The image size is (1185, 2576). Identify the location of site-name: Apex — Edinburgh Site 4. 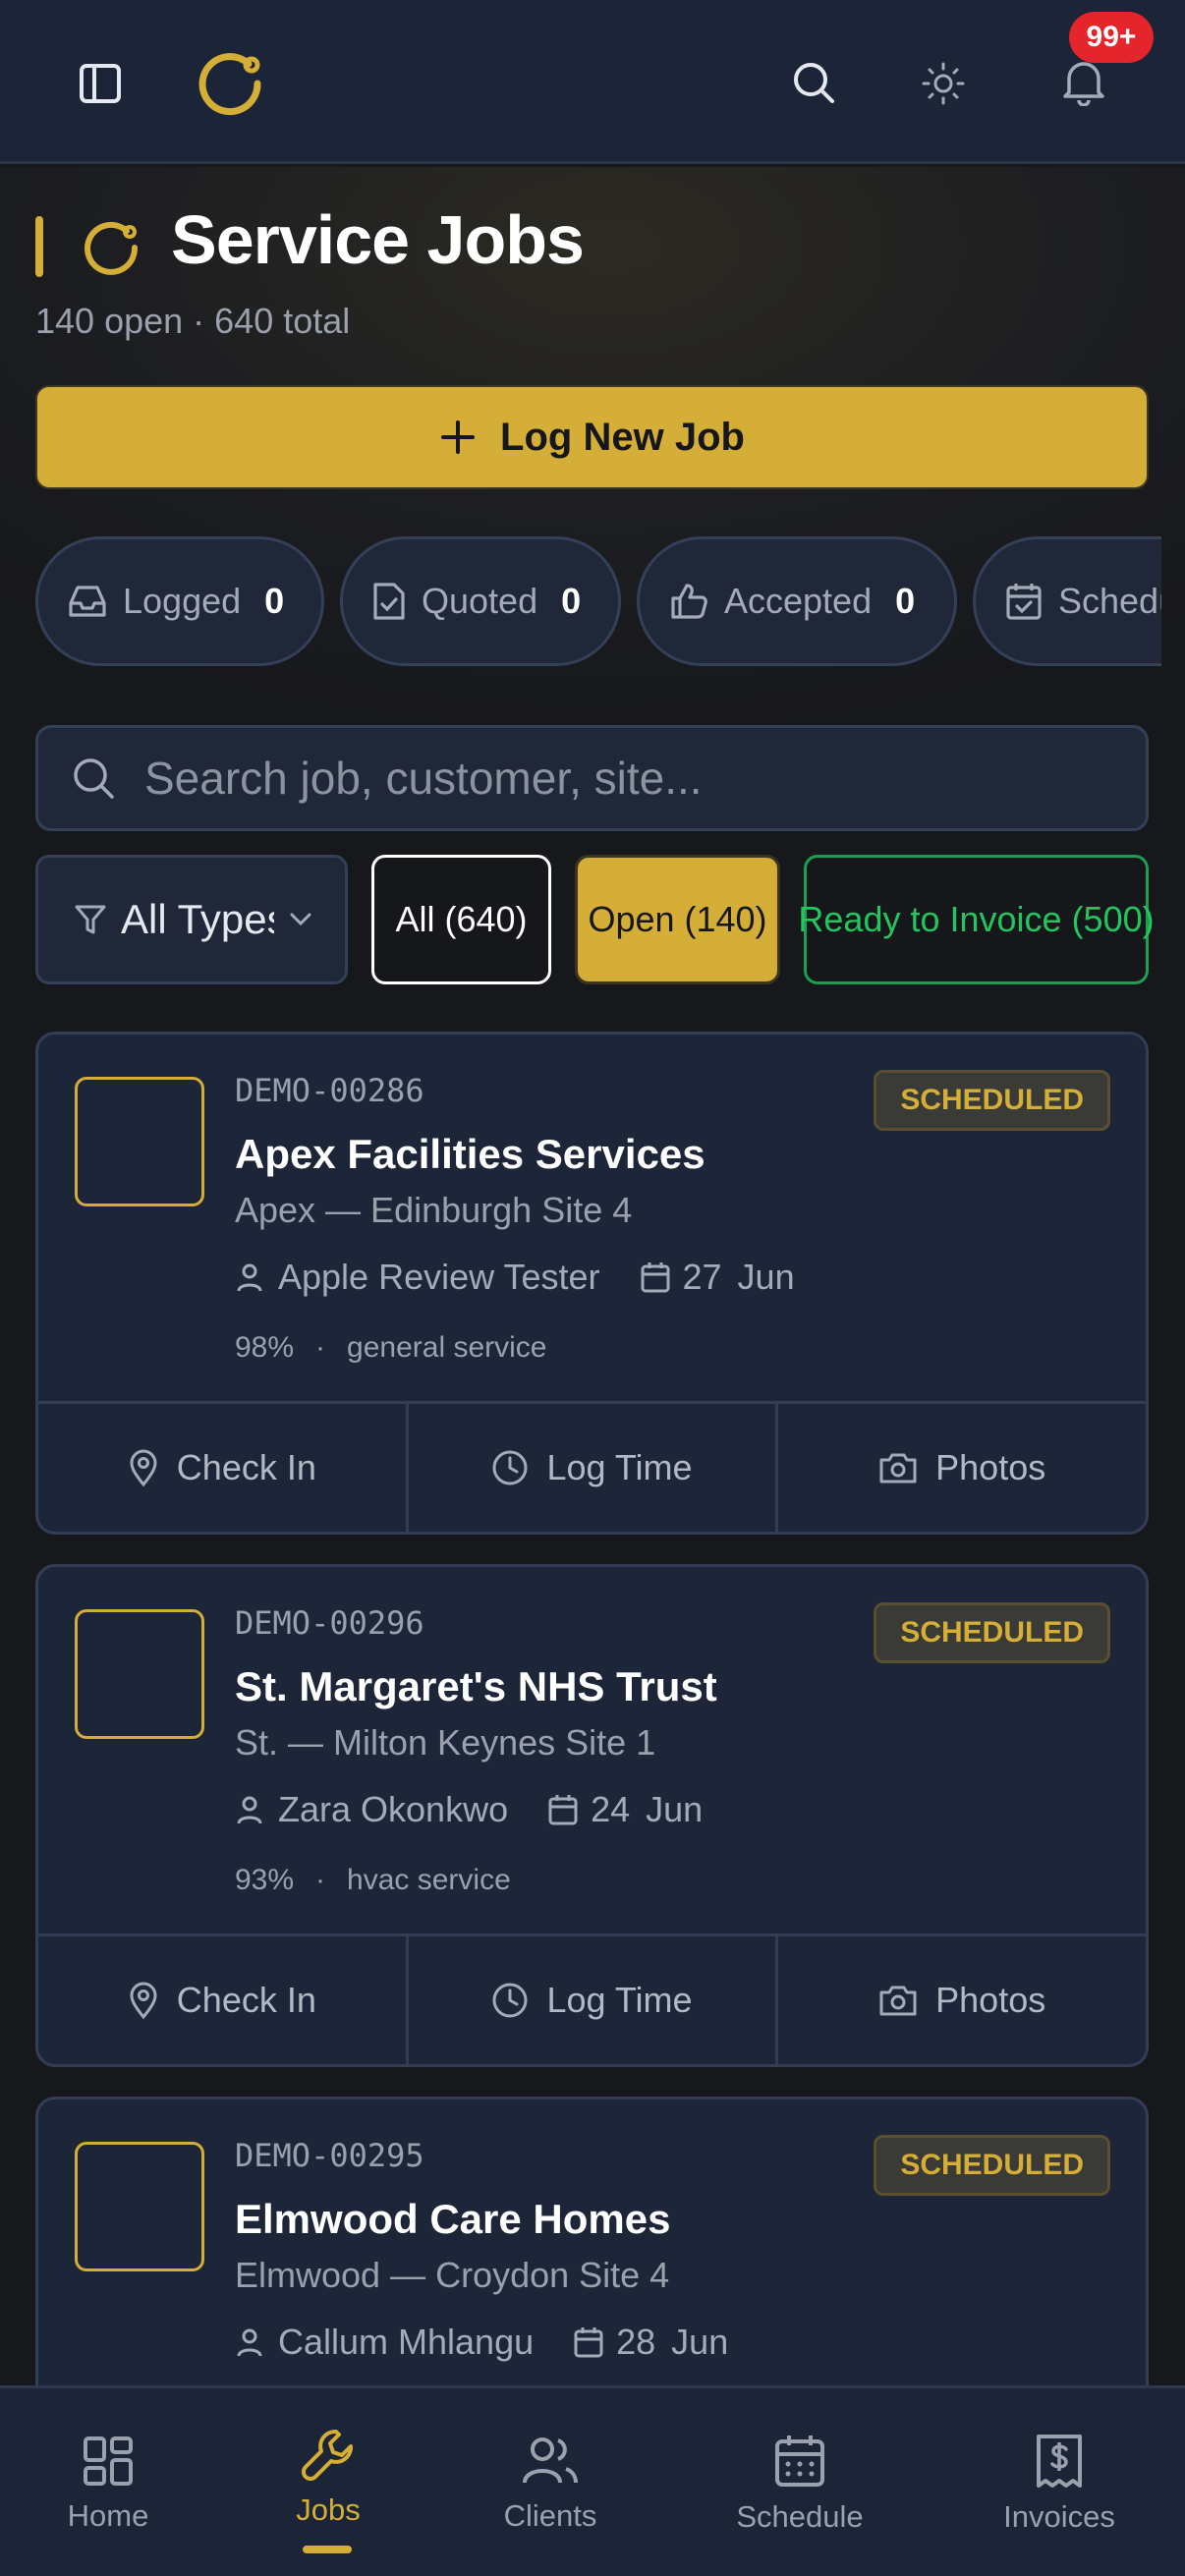
(434, 1210).